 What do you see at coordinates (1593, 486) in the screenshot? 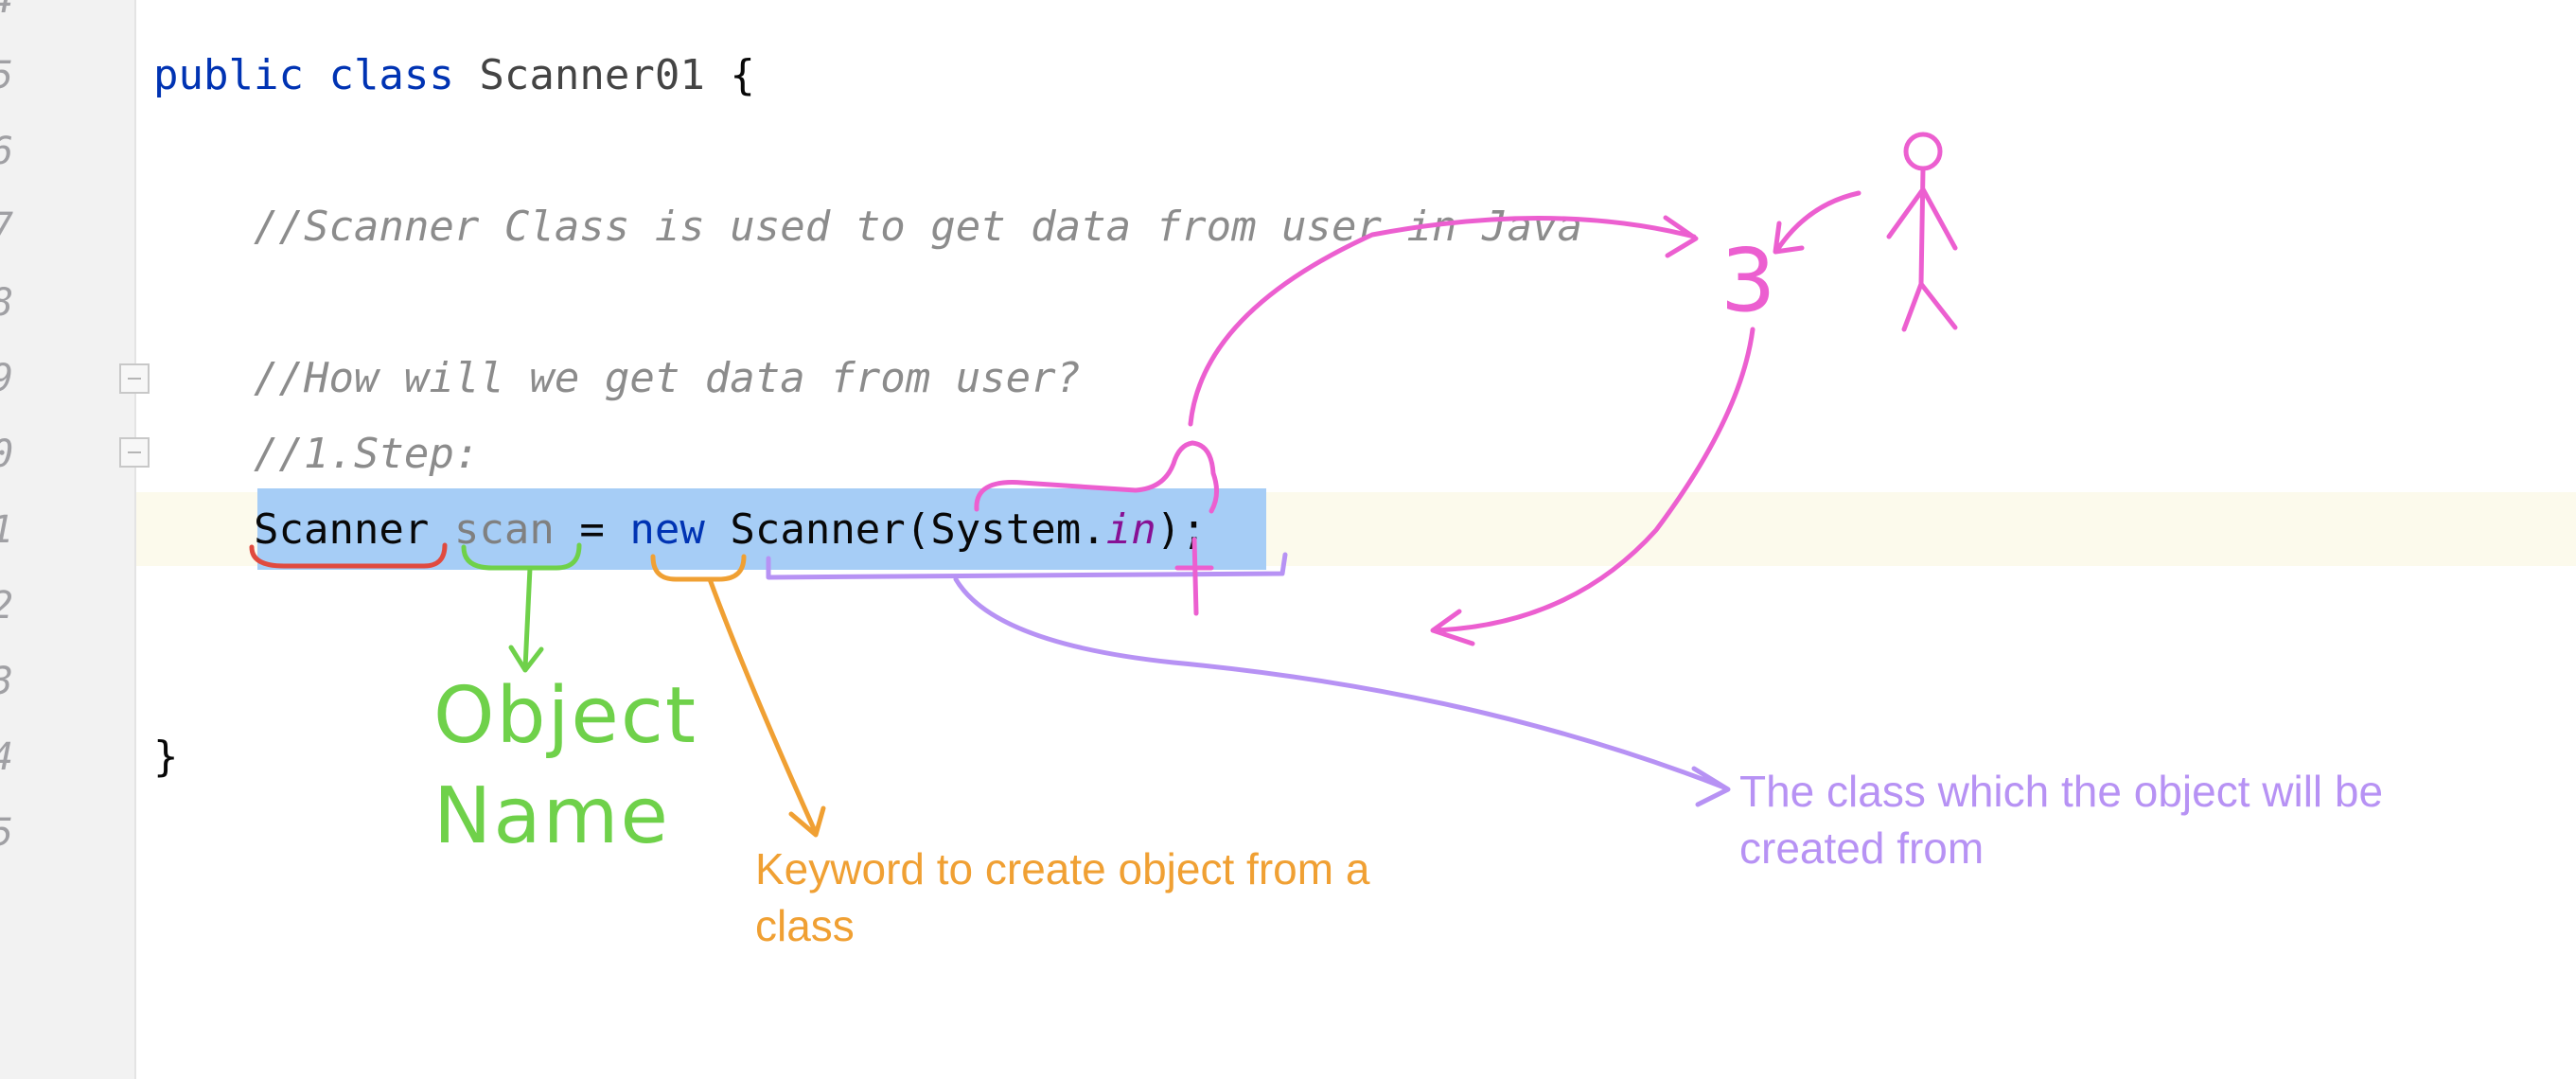
I see `arrow-label-to-result` at bounding box center [1593, 486].